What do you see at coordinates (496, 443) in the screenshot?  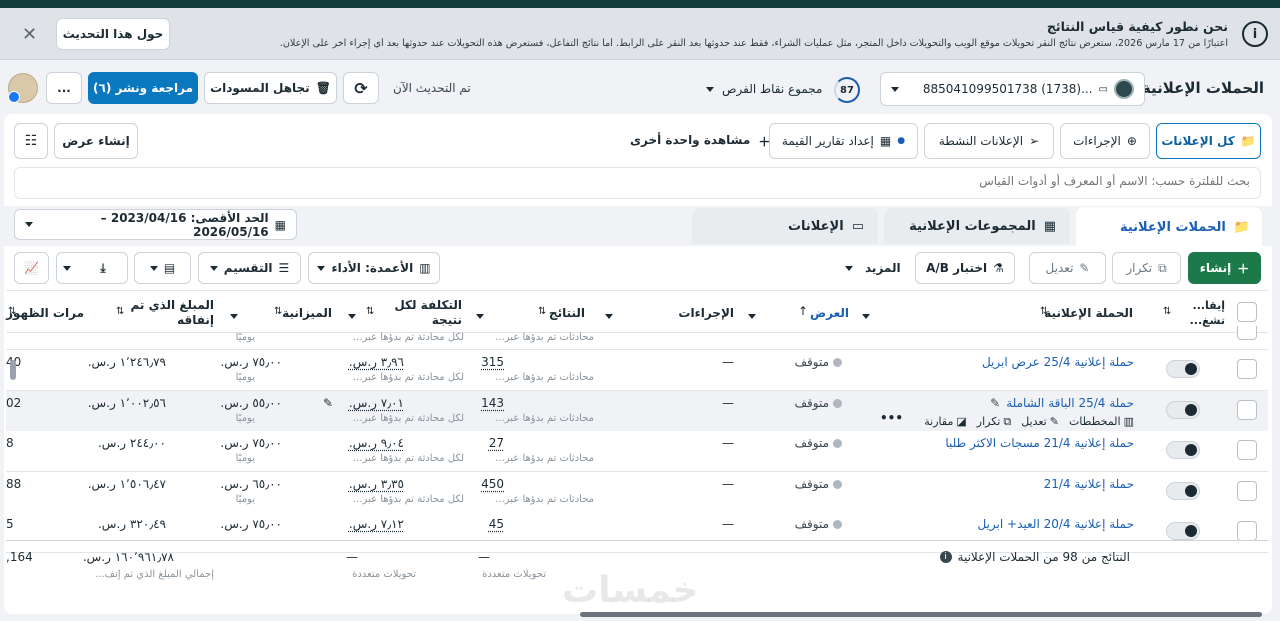 I see `results-value: 27` at bounding box center [496, 443].